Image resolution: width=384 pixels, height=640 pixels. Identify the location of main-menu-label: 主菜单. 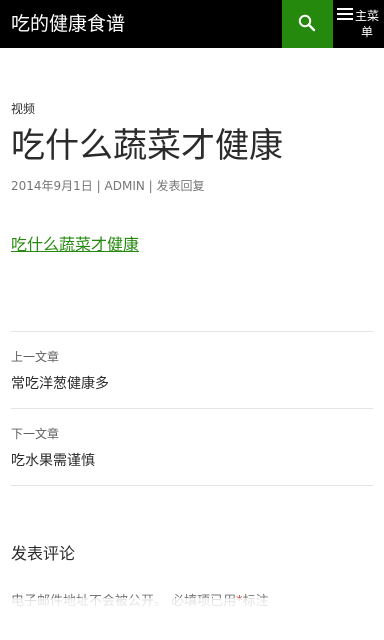
(366, 24).